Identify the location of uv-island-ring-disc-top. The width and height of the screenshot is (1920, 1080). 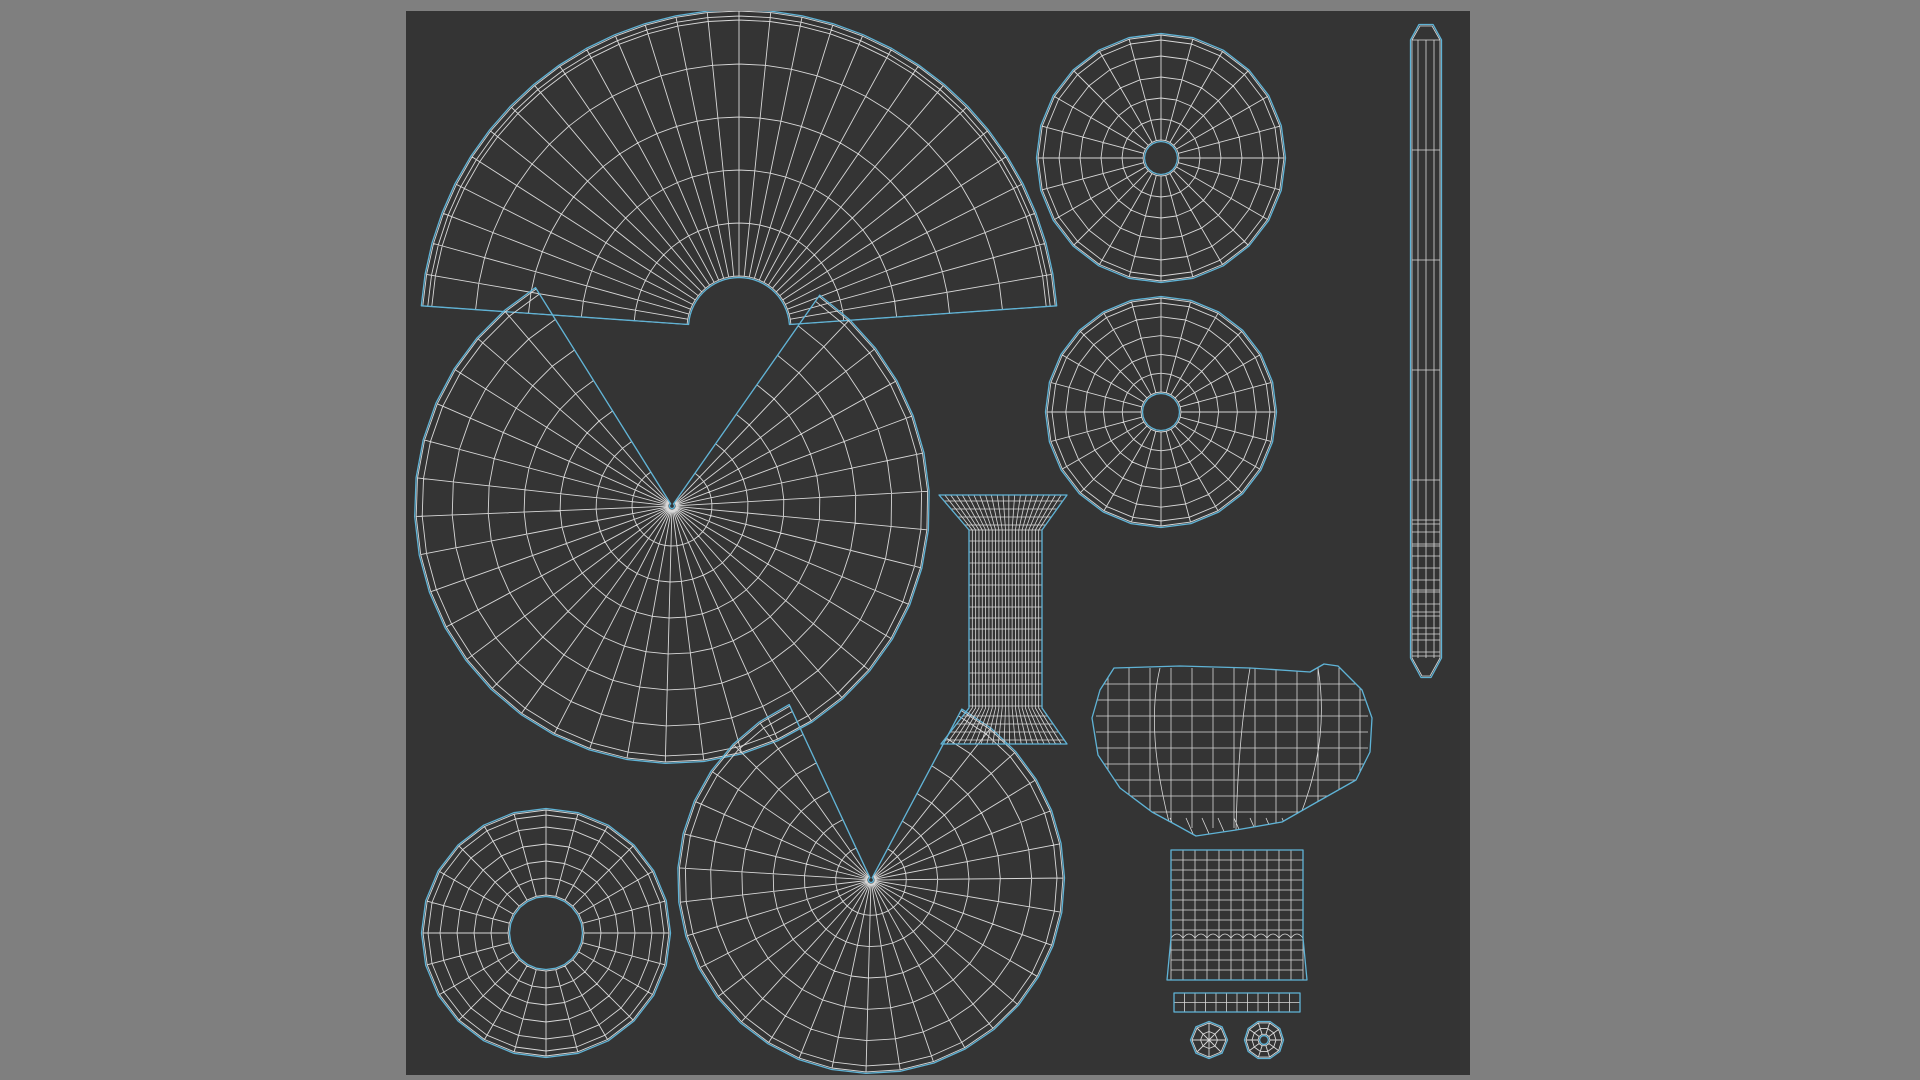
(1161, 158).